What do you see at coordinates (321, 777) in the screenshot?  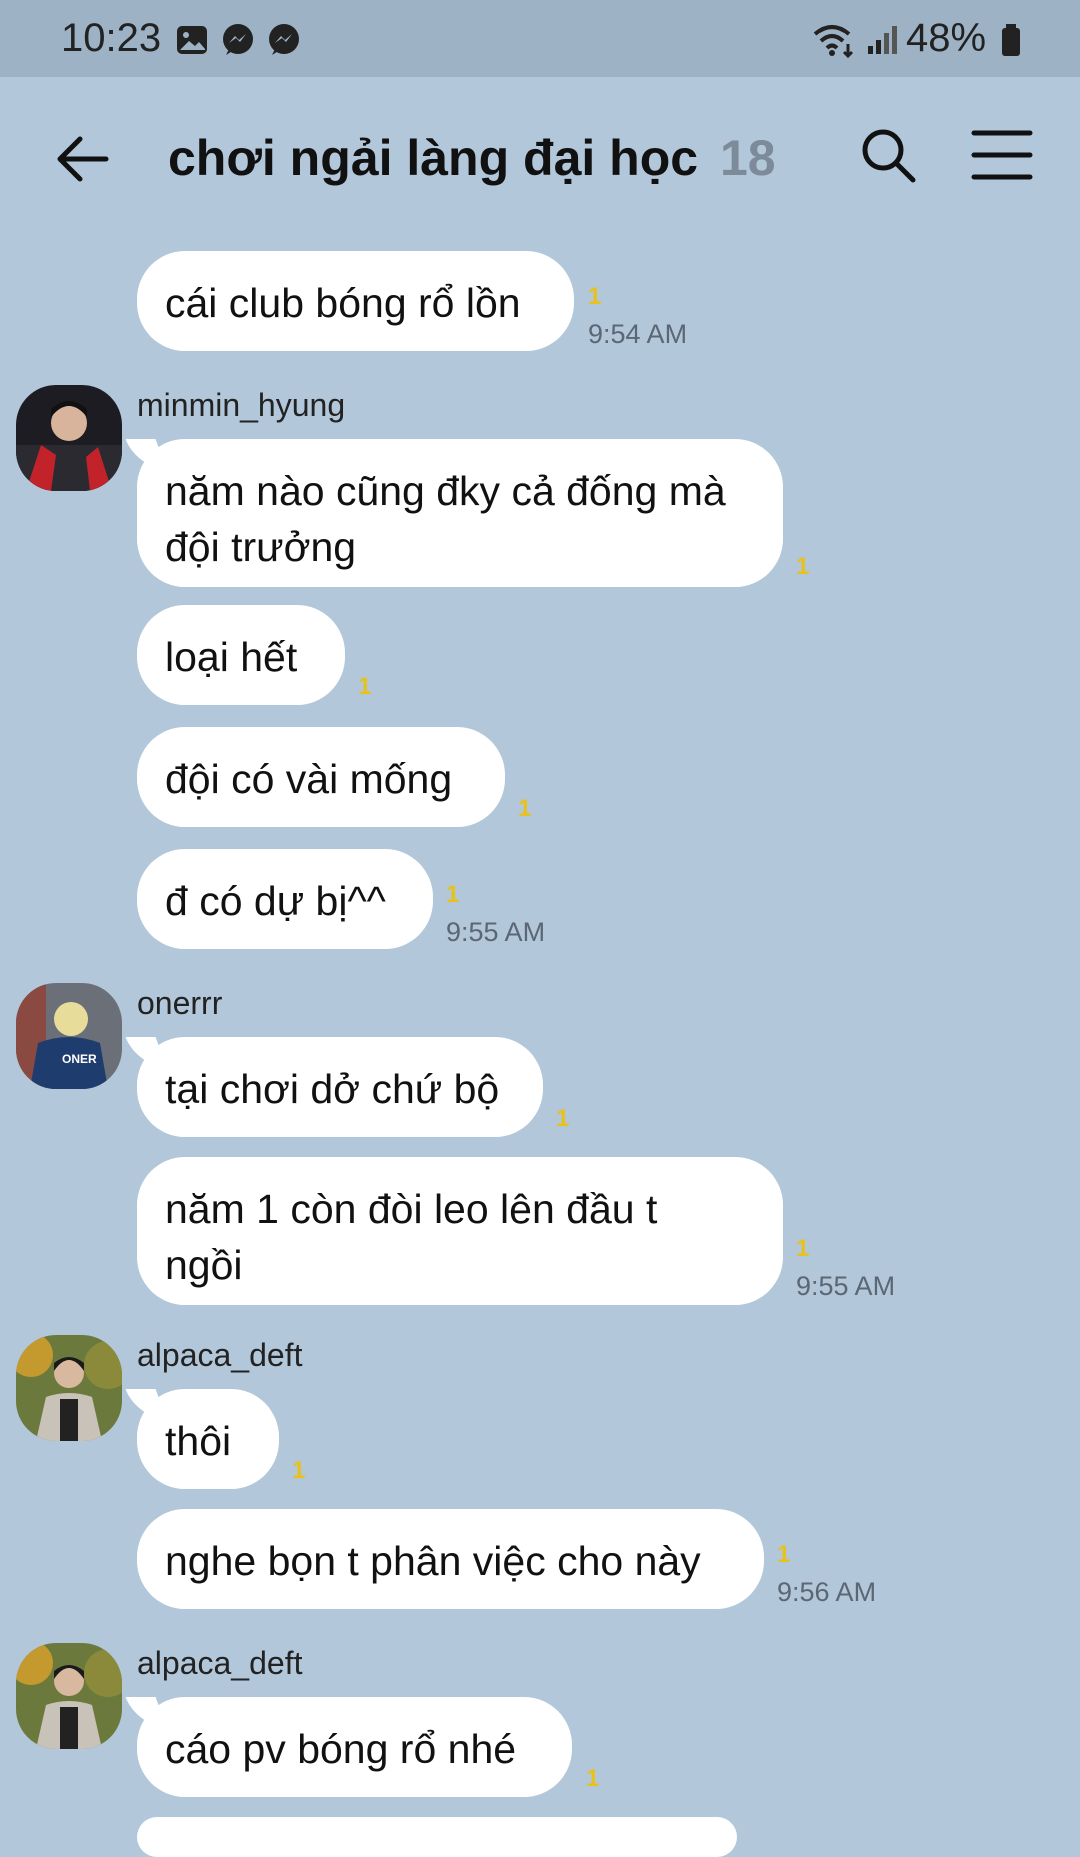 I see `message-bubble: đội có vài mống` at bounding box center [321, 777].